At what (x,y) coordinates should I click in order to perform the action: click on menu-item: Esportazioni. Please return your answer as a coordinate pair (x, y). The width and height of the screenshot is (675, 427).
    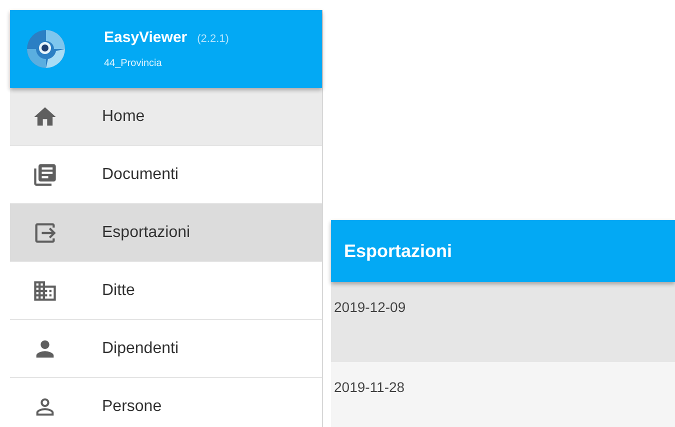
    Looking at the image, I should click on (166, 233).